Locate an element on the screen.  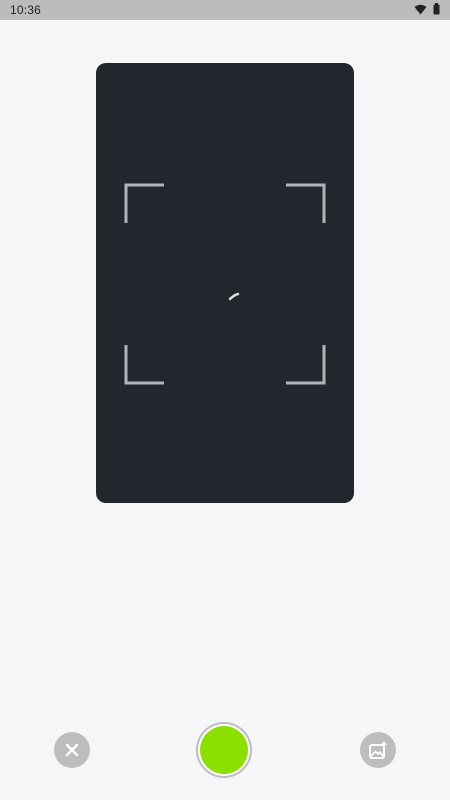
gallery-button is located at coordinates (378, 750).